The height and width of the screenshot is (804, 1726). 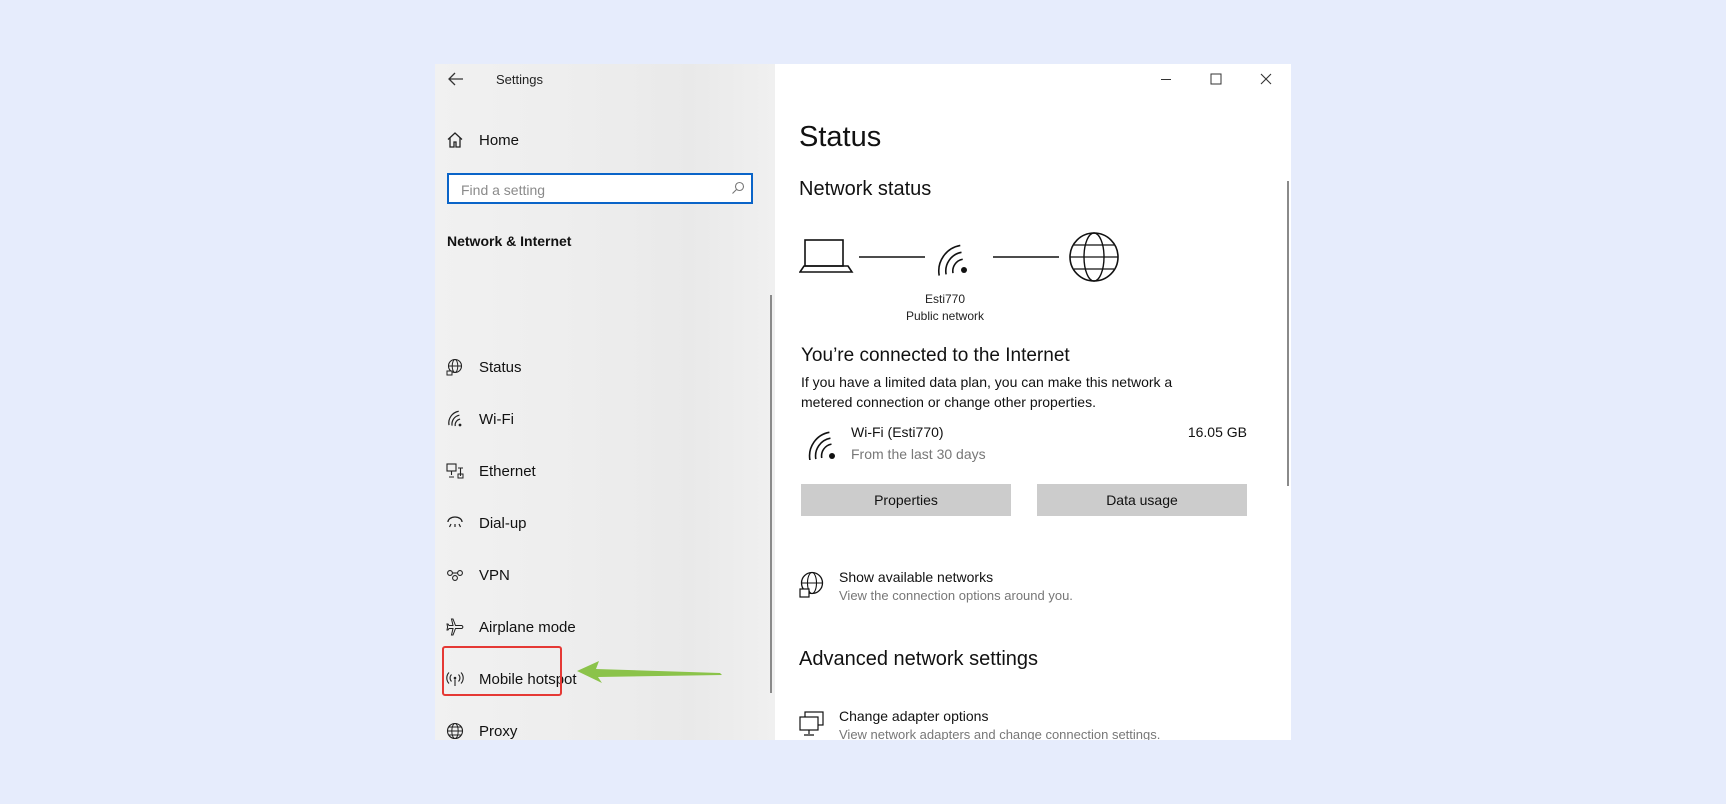 I want to click on nav-home: Home, so click(x=605, y=140).